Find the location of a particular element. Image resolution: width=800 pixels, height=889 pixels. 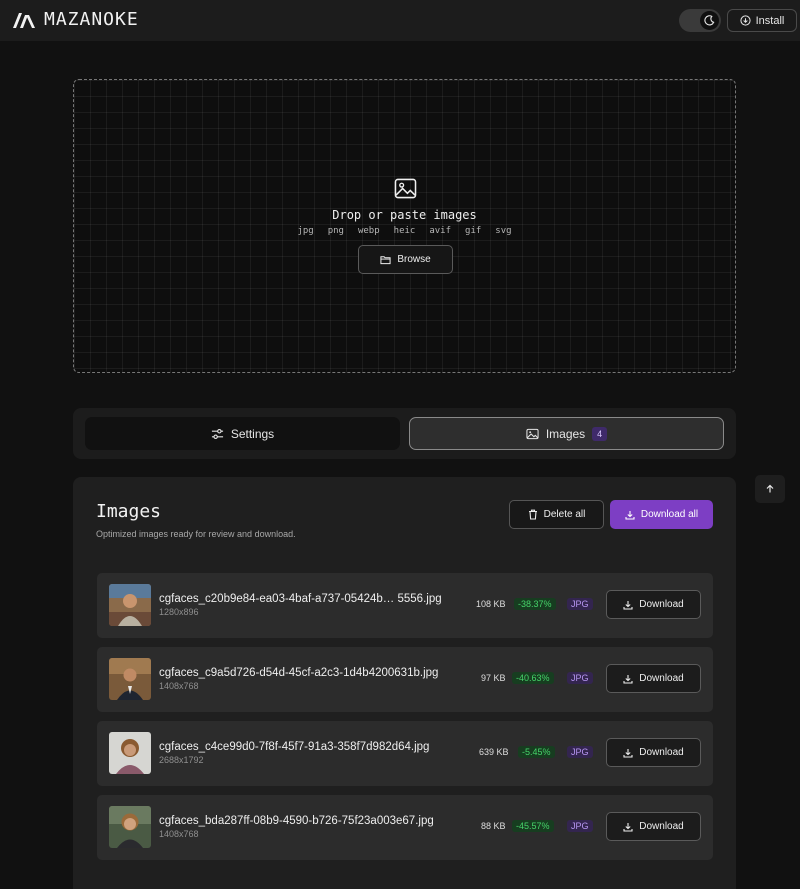

tab-images: Images 4 is located at coordinates (566, 433).